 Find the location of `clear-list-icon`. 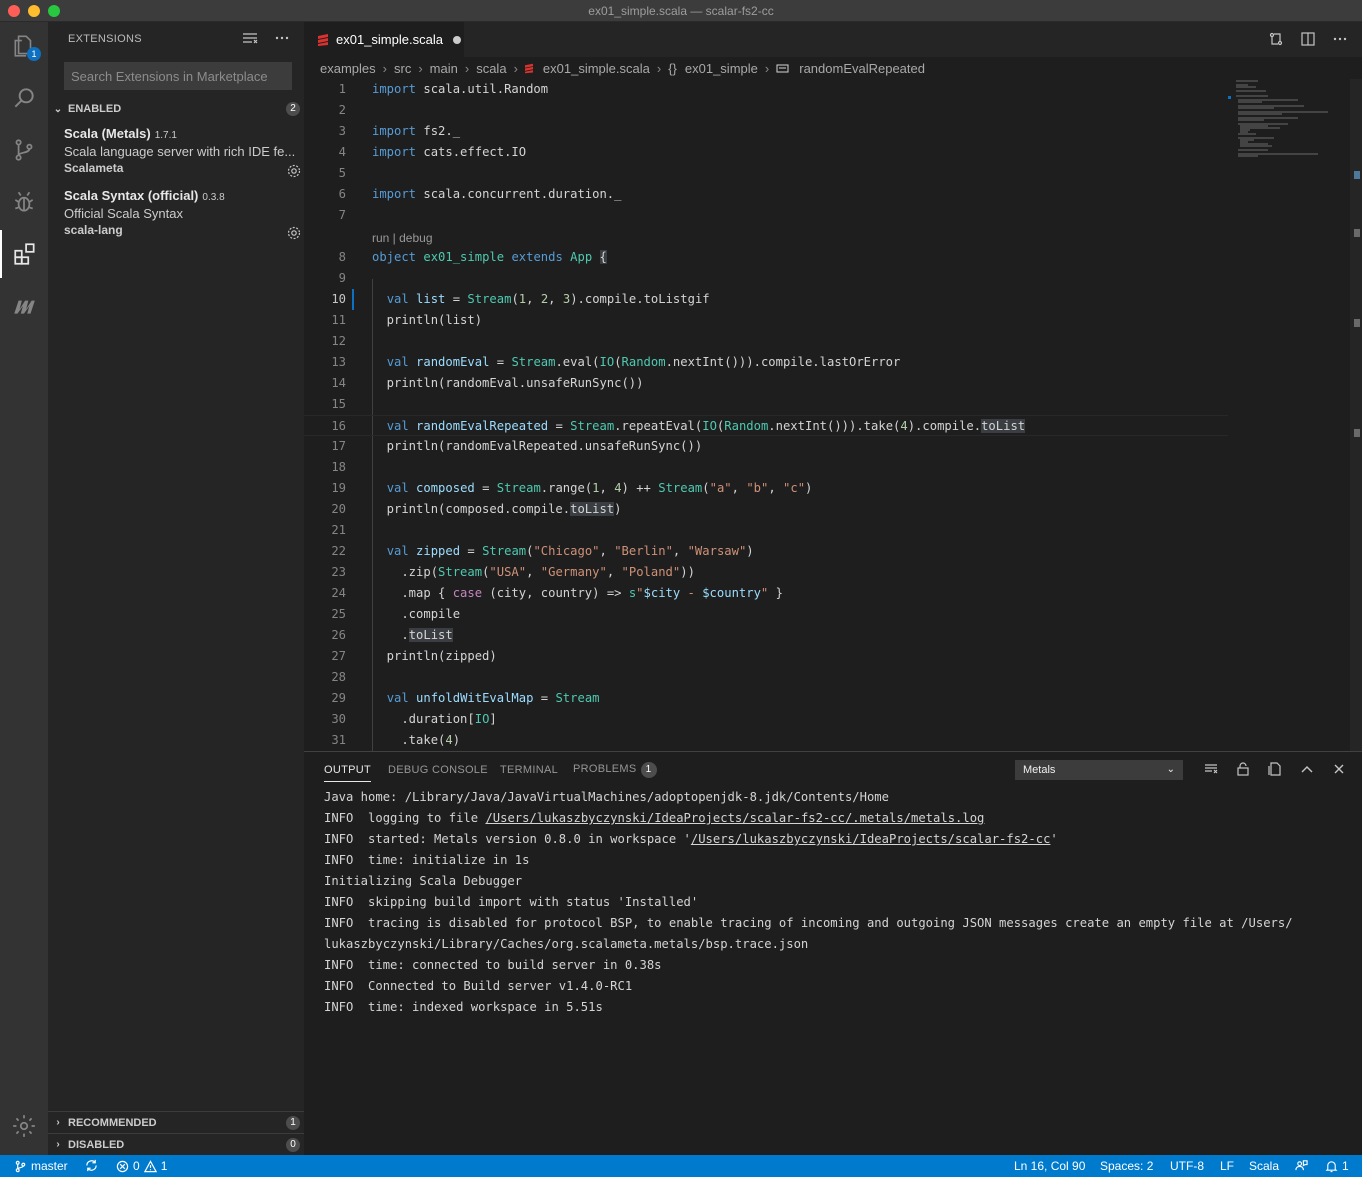

clear-list-icon is located at coordinates (250, 38).